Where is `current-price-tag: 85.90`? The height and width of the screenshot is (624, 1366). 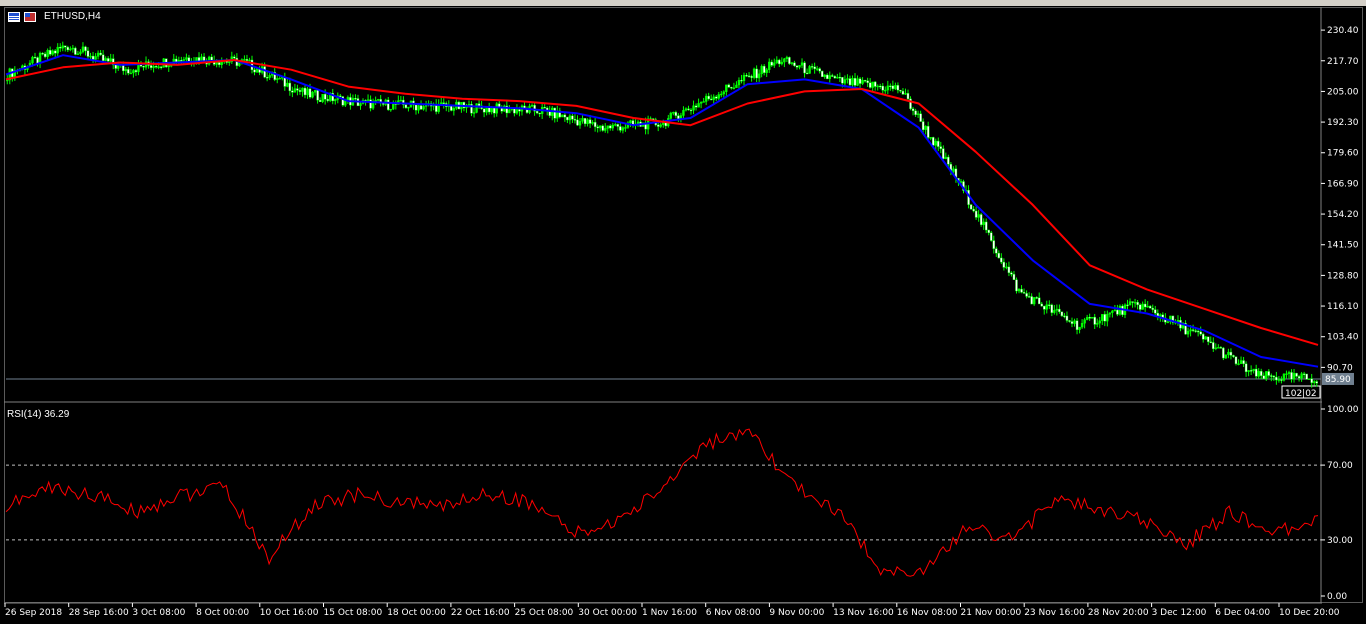 current-price-tag: 85.90 is located at coordinates (1338, 380).